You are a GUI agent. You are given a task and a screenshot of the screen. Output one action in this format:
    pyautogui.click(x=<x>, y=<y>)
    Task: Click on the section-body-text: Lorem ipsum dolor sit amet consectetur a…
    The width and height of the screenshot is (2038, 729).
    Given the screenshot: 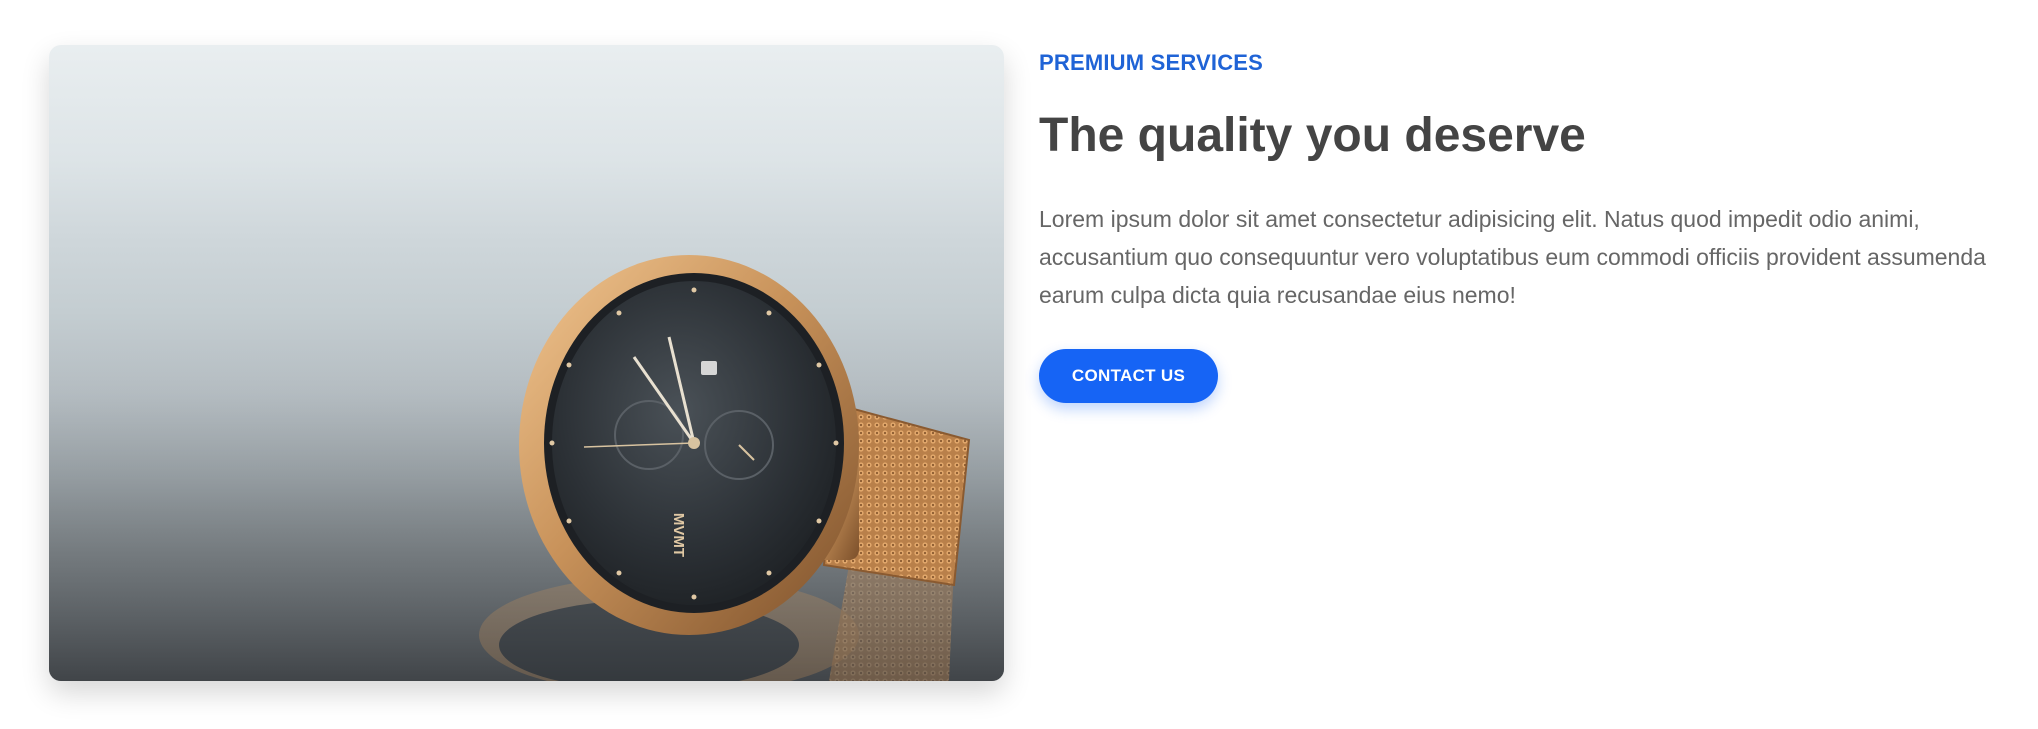 What is the action you would take?
    pyautogui.click(x=1512, y=256)
    